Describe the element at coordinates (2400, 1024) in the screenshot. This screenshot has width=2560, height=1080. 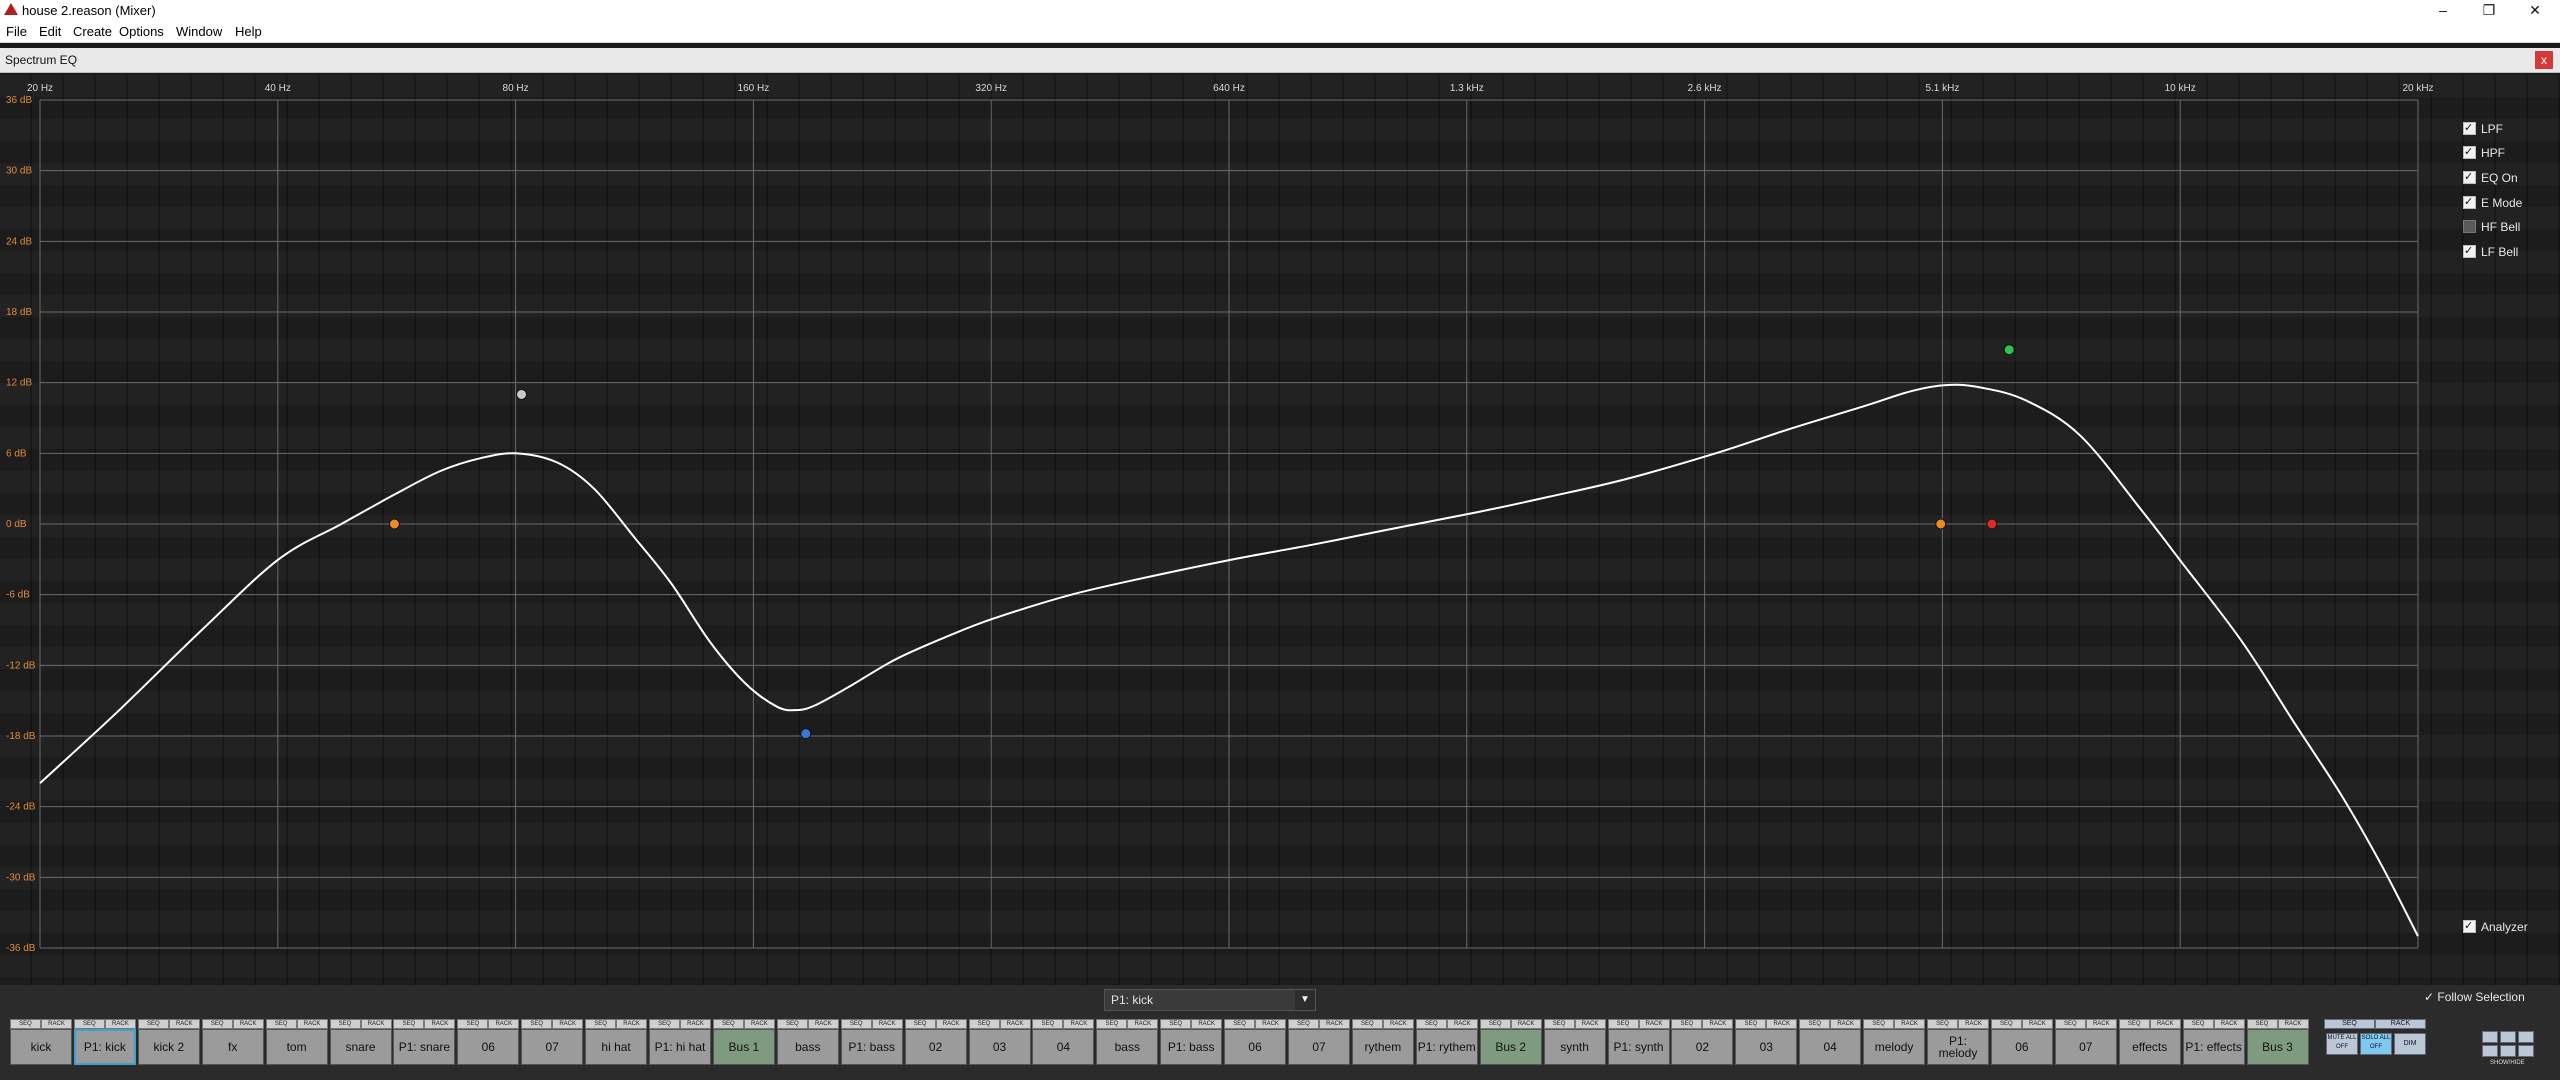
I see `master-rack-button: RACK` at that location.